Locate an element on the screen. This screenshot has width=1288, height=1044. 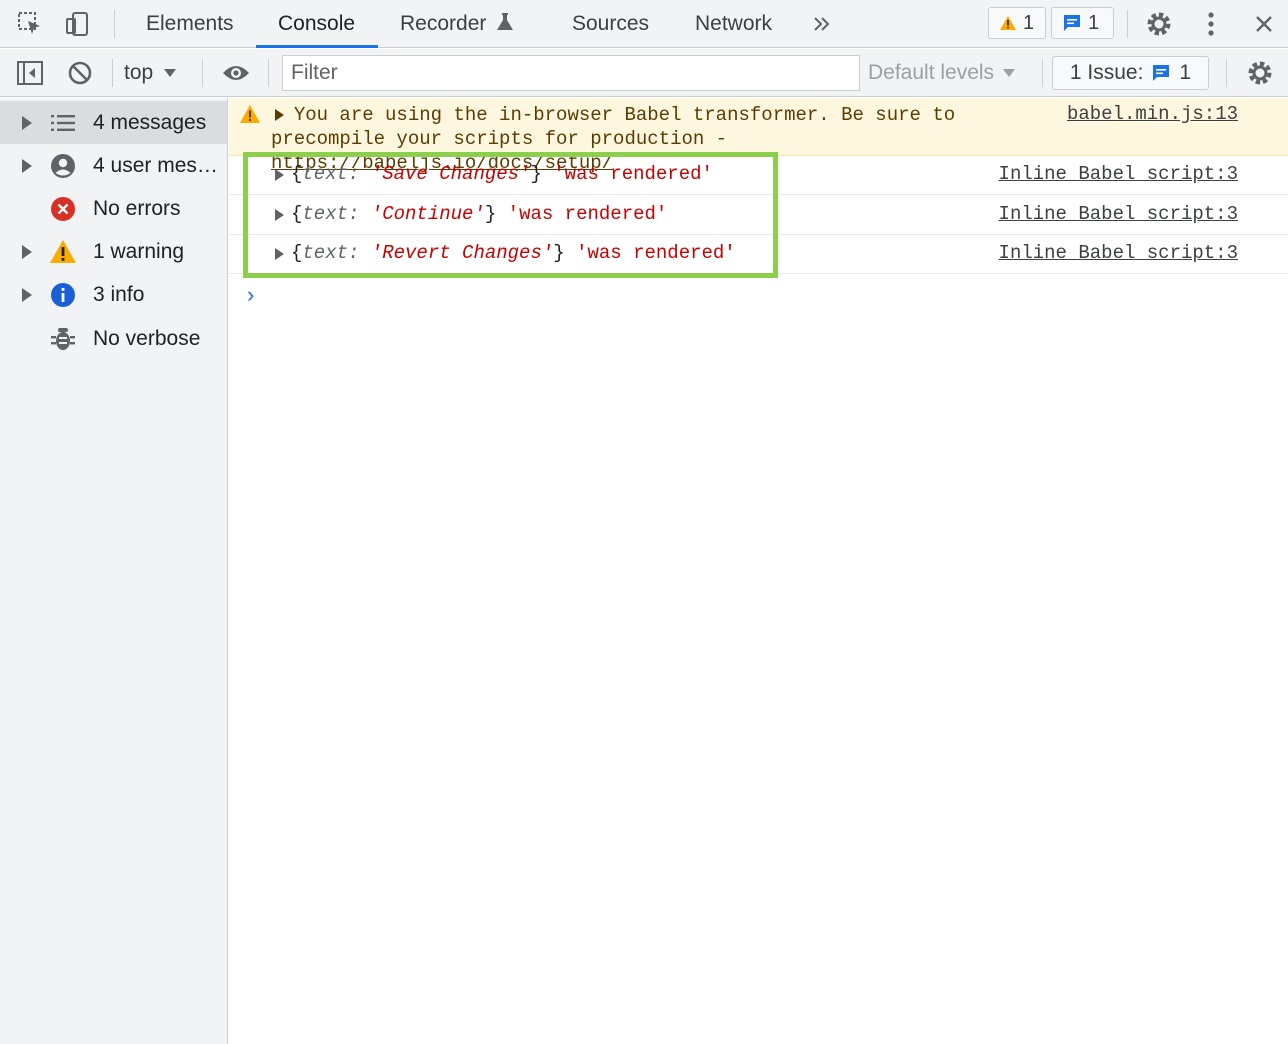
context-value: top is located at coordinates (139, 72).